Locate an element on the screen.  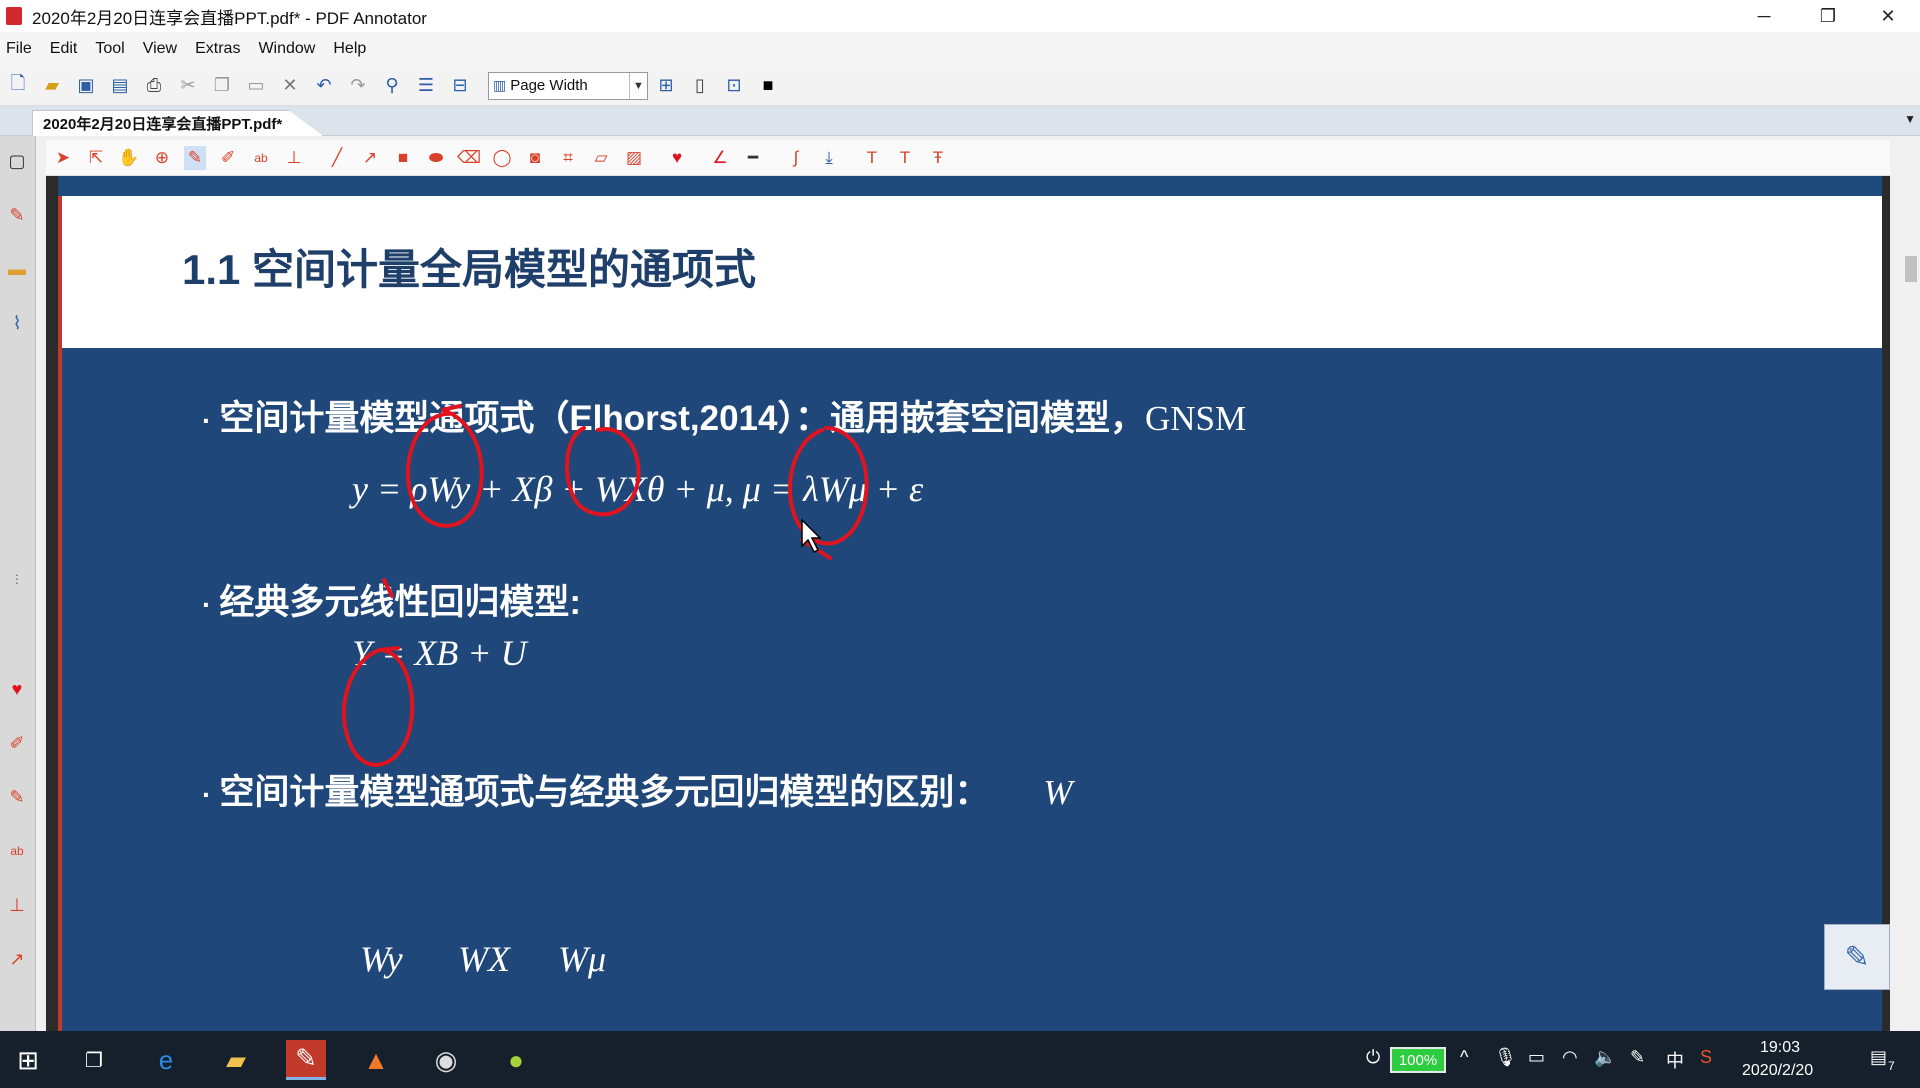
page-thumbnails-icon: ▢ is located at coordinates (17, 161).